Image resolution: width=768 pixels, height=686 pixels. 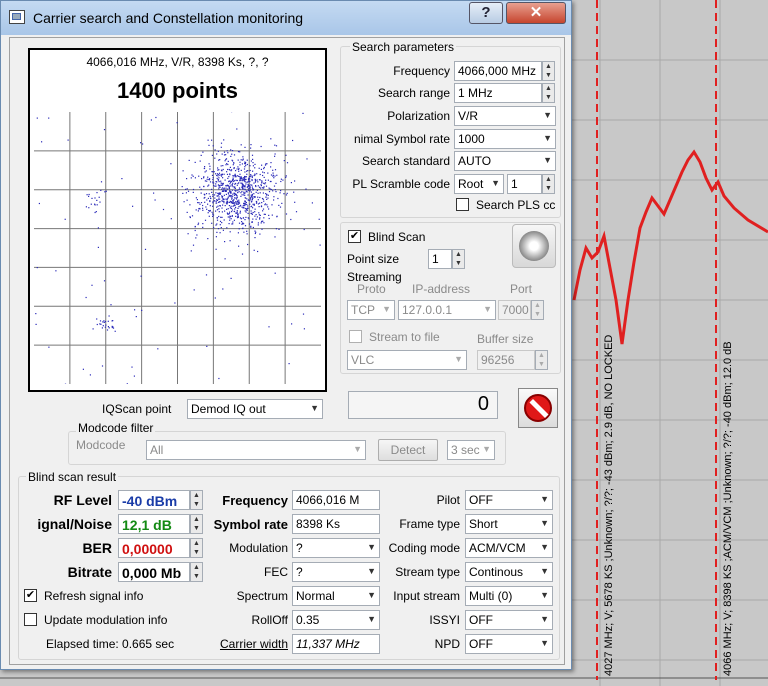 I want to click on input-stream-select: Multi (0), so click(x=509, y=596).